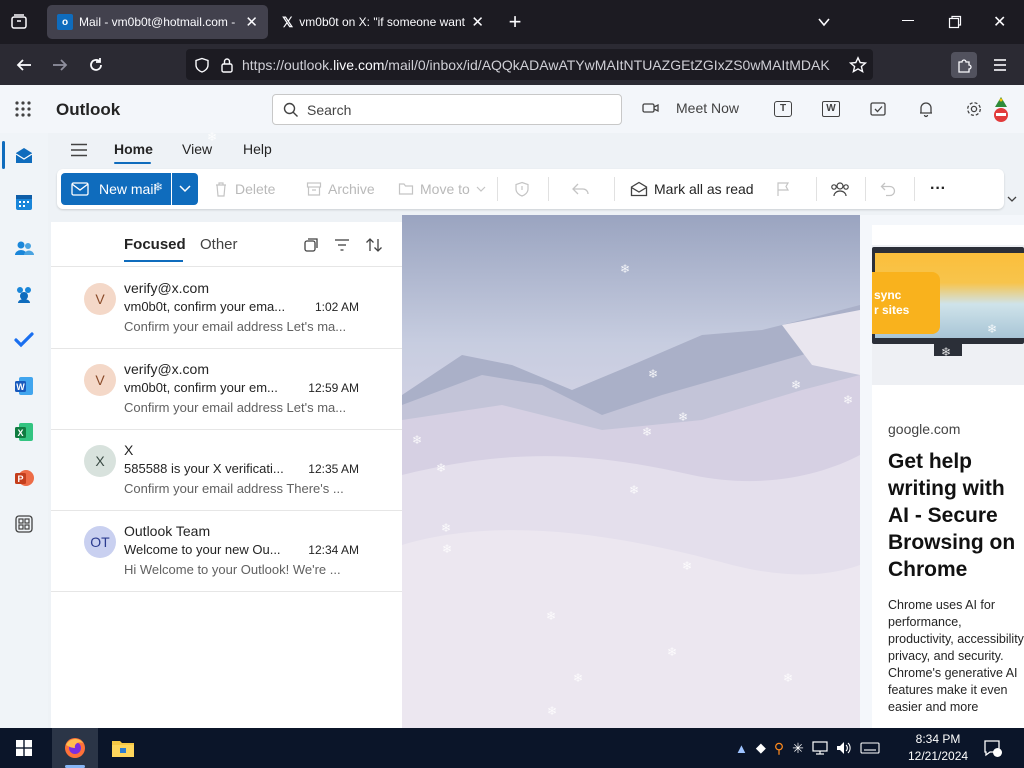 The width and height of the screenshot is (1024, 768). Describe the element at coordinates (166, 288) in the screenshot. I see `message-sender: verify@x.com` at that location.